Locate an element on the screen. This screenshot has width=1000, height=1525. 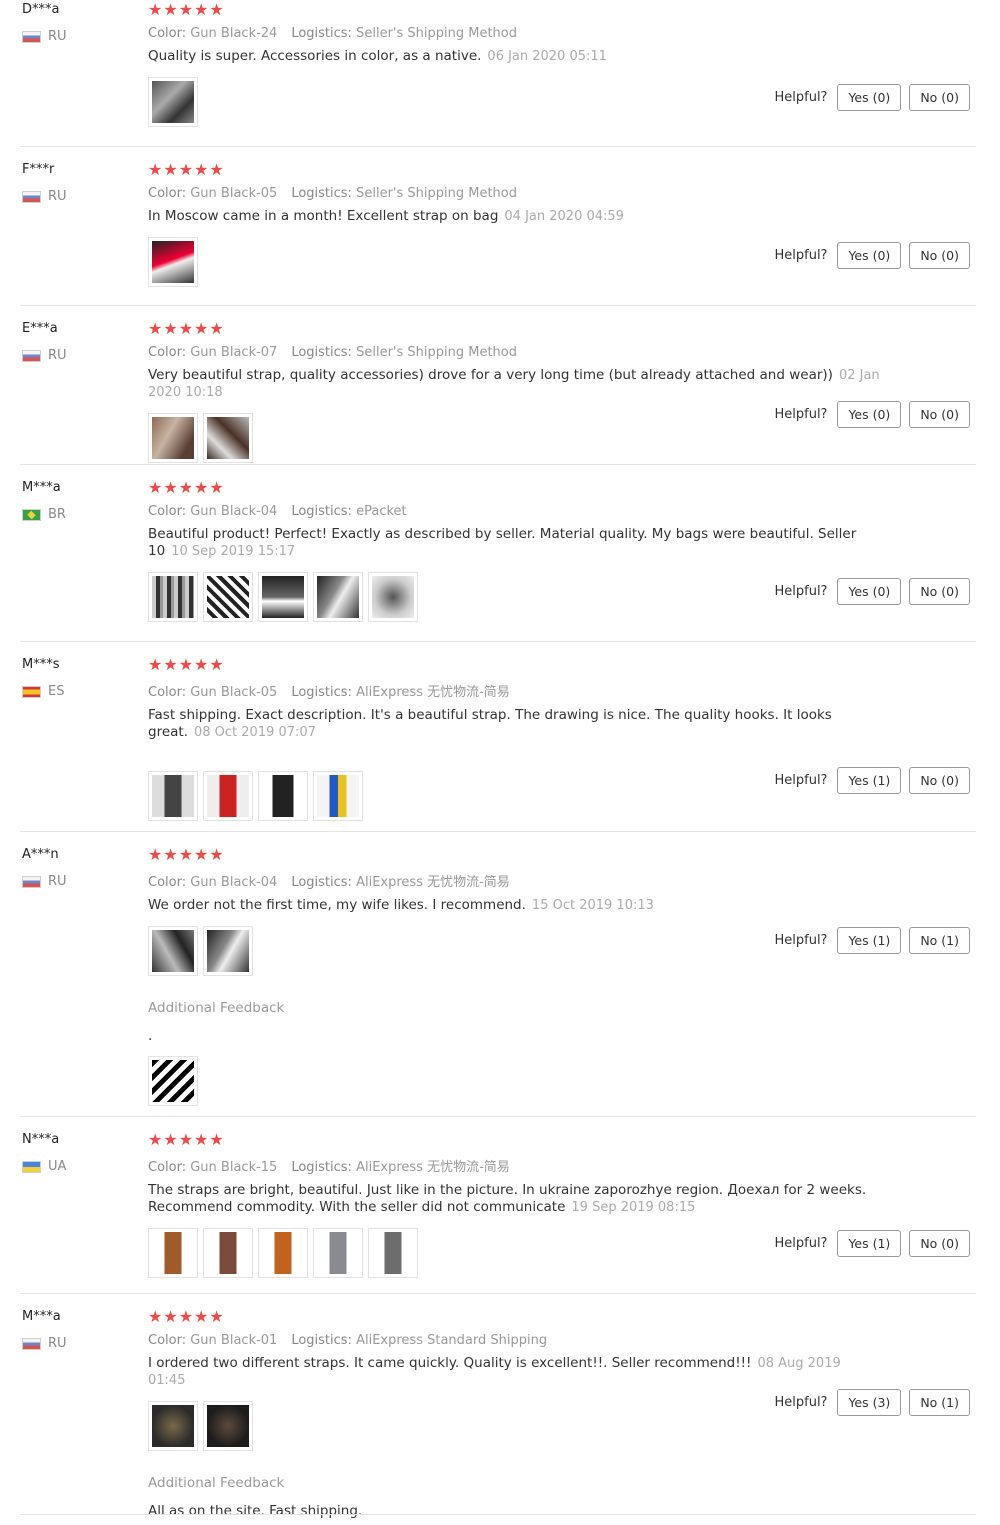
flag-br-icon is located at coordinates (31, 514).